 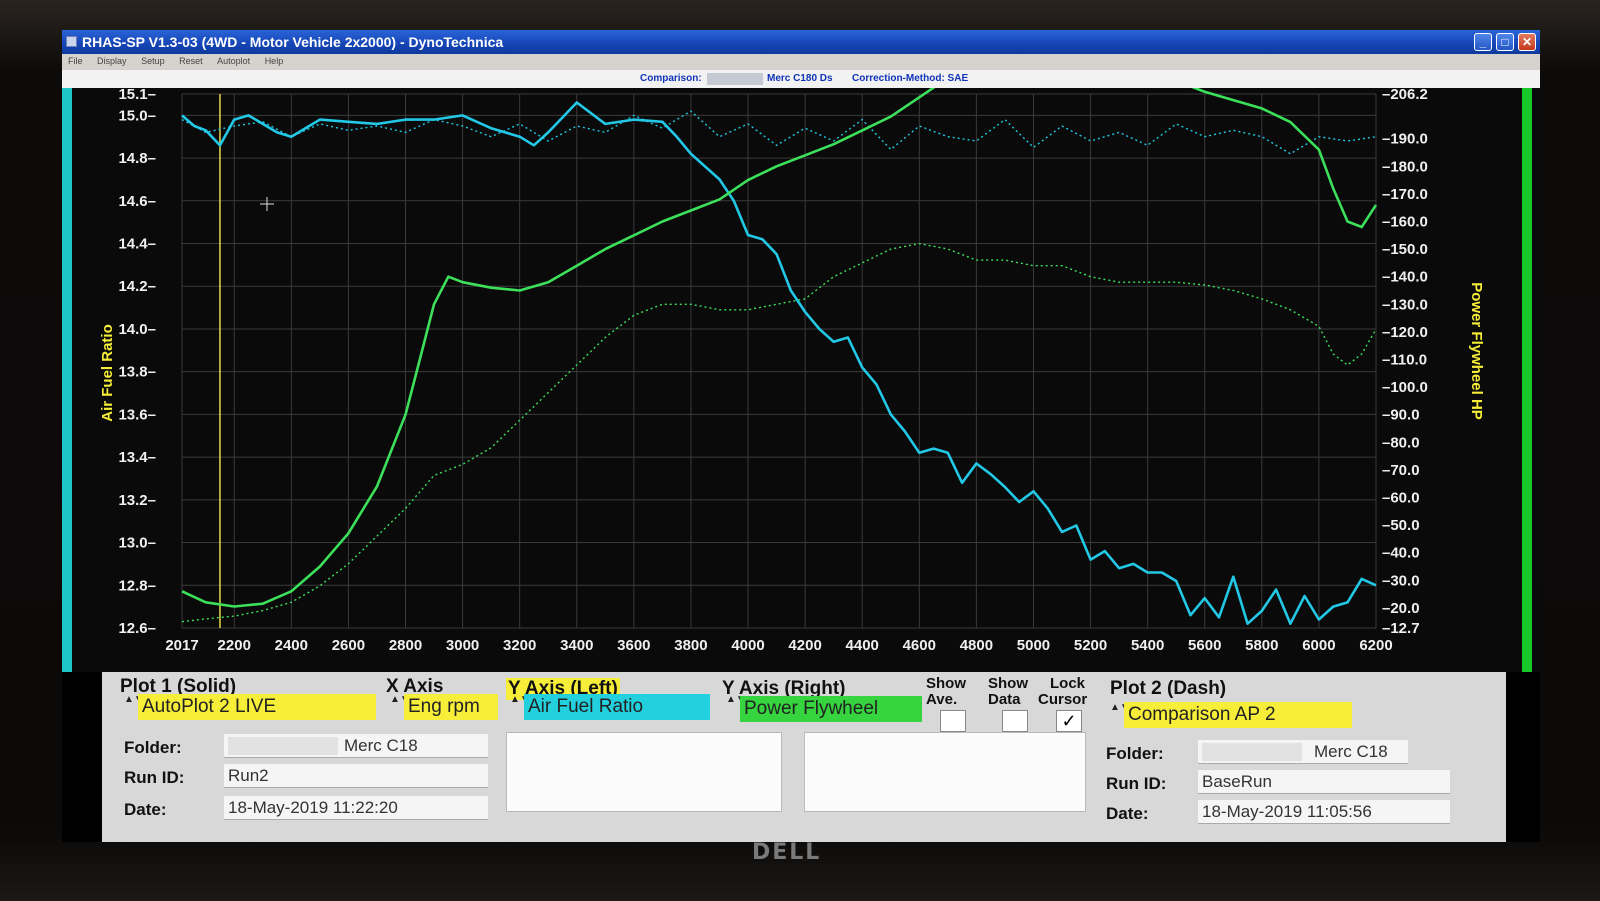 I want to click on show-data-label-top: Show, so click(x=1008, y=683).